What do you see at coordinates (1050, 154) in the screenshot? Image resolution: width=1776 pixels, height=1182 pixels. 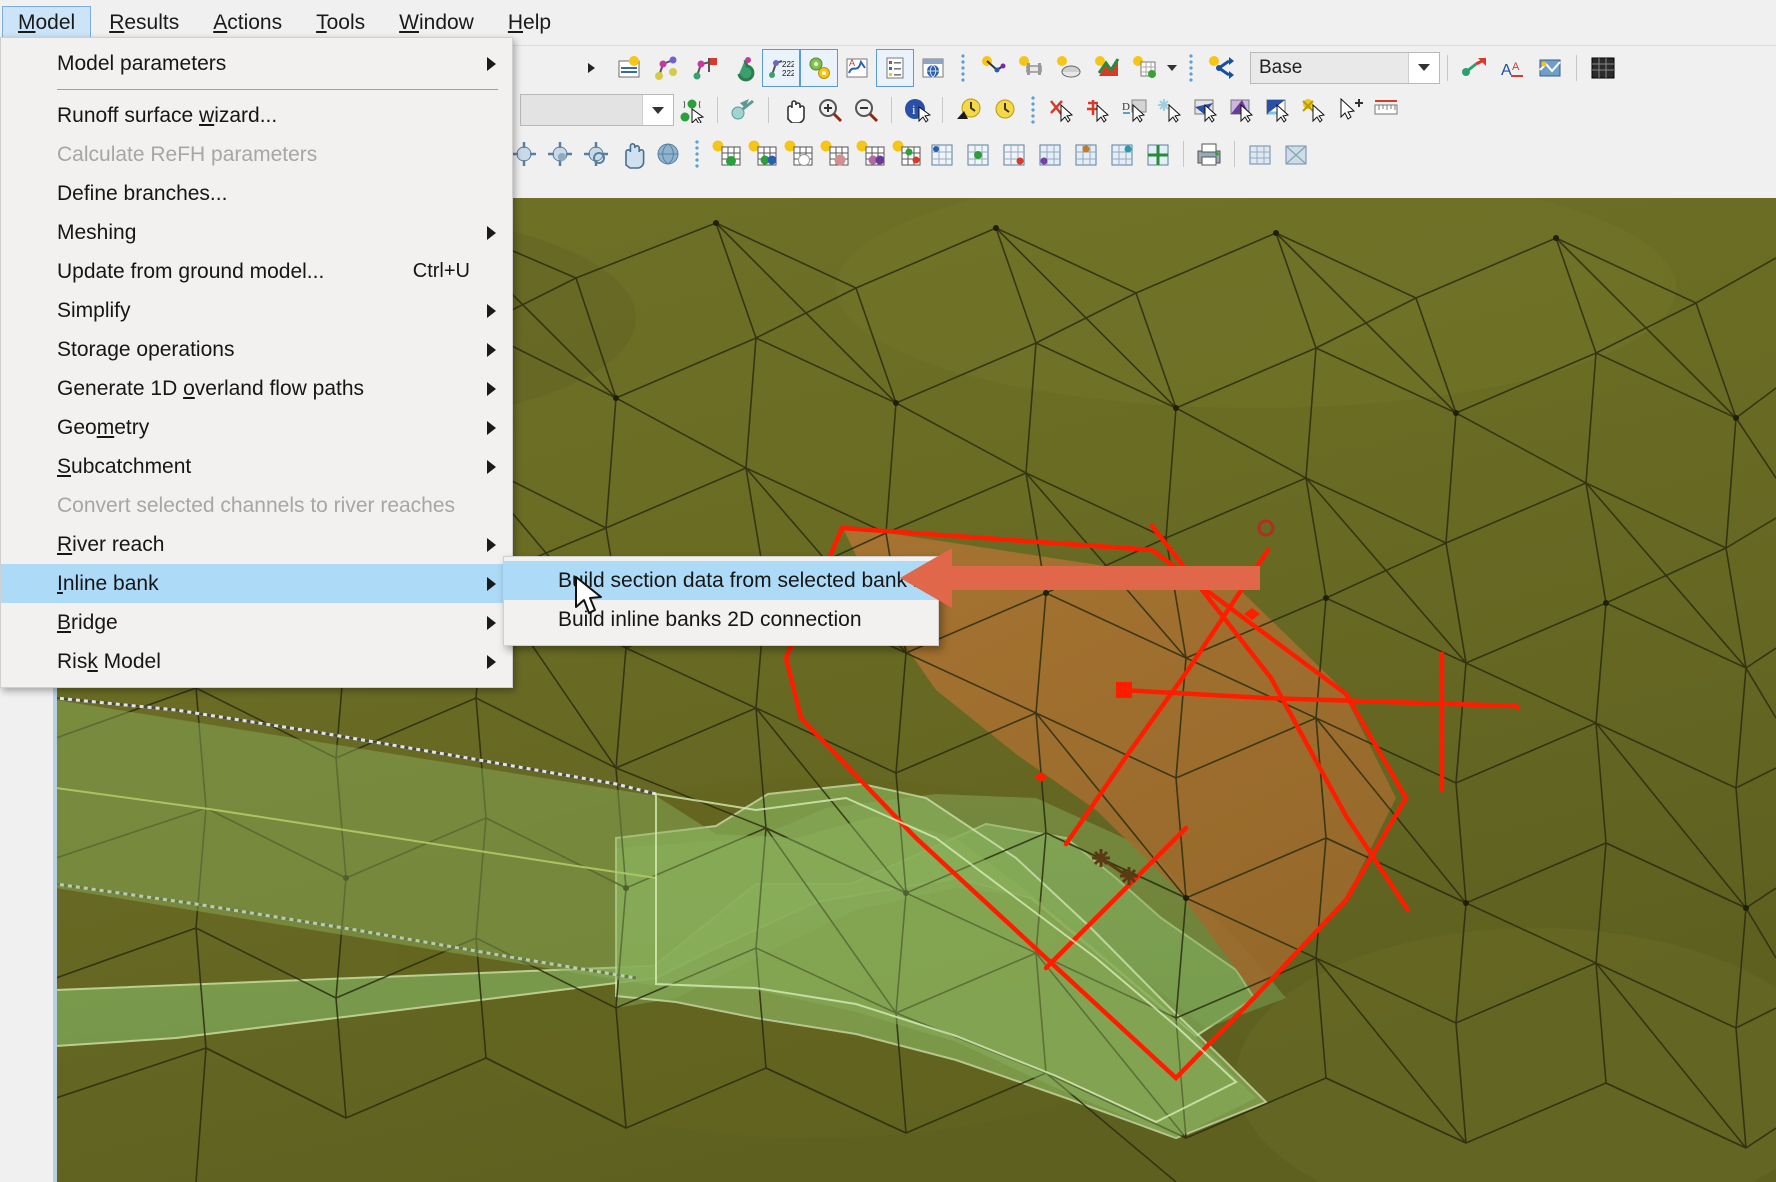 I see `mesh-zone-d-icon` at bounding box center [1050, 154].